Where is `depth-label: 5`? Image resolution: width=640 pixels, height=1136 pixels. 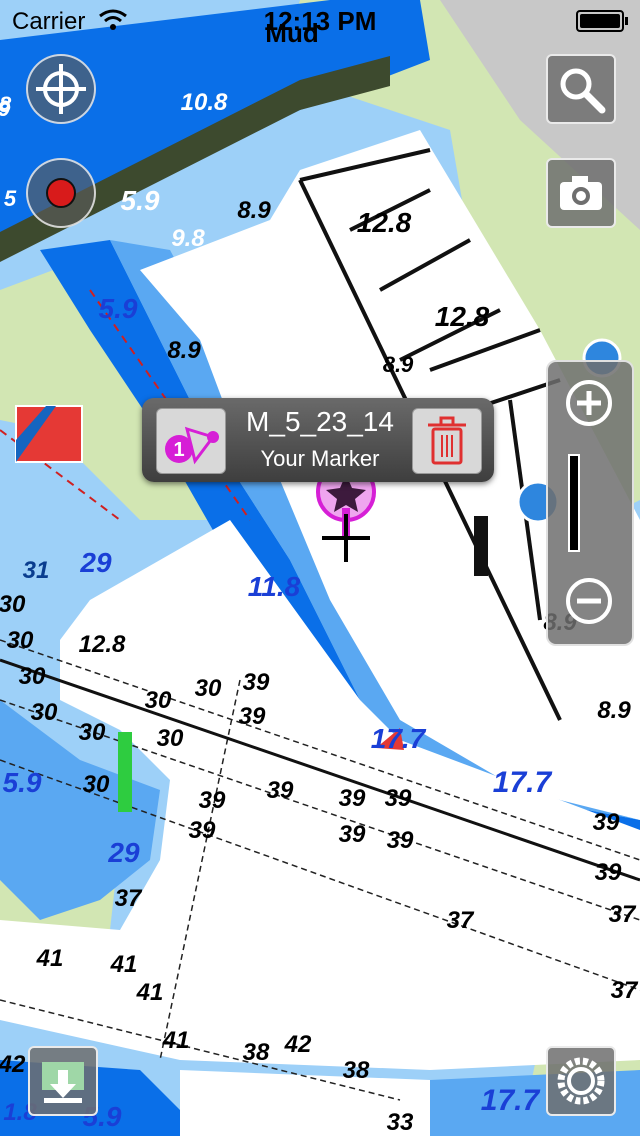
depth-label: 5 is located at coordinates (10, 198).